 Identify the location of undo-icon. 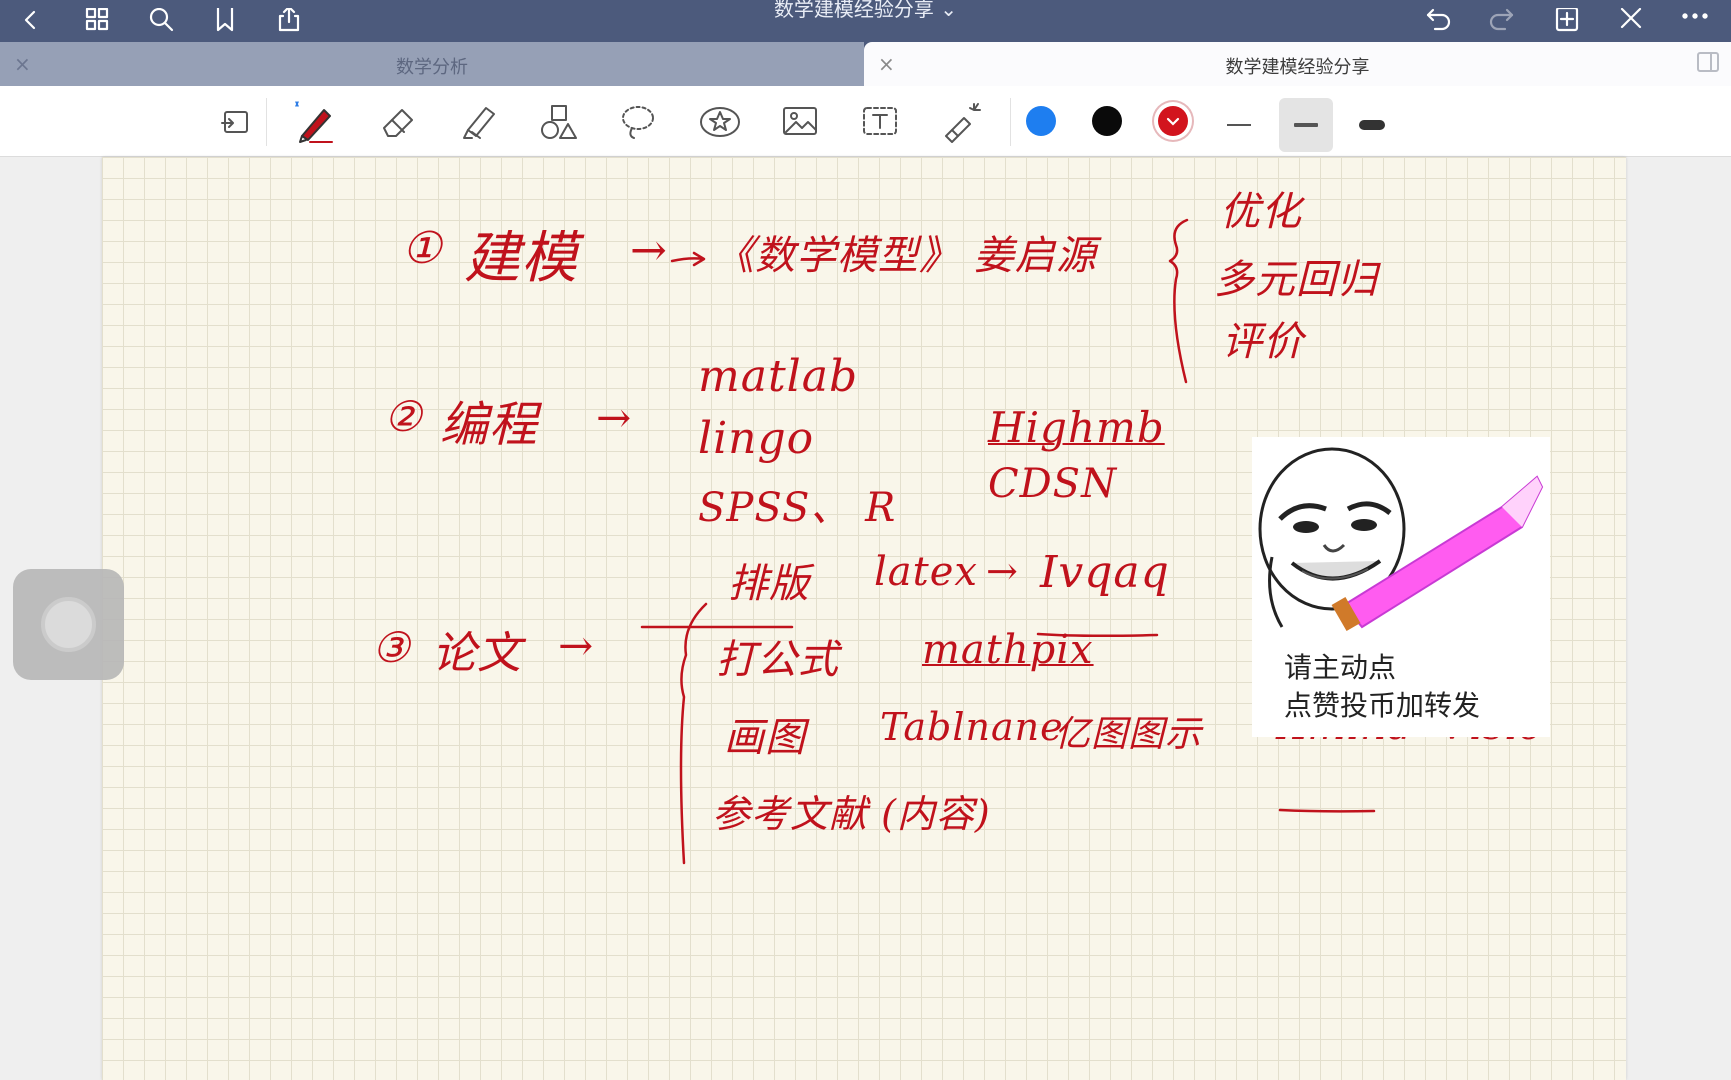
(1439, 21).